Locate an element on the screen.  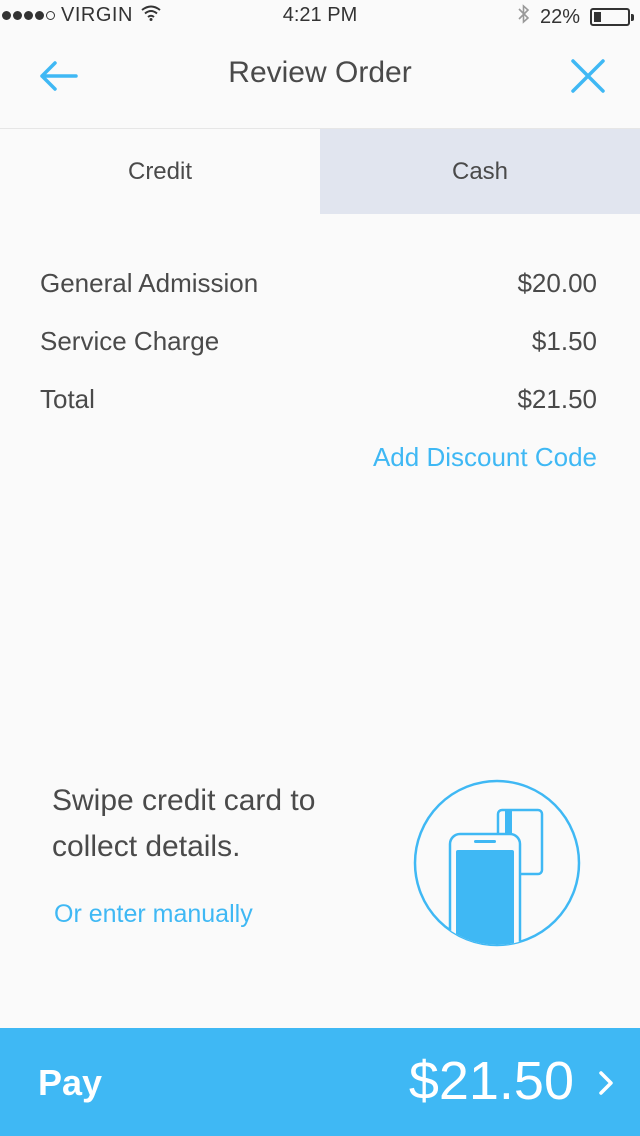
close-button is located at coordinates (588, 76).